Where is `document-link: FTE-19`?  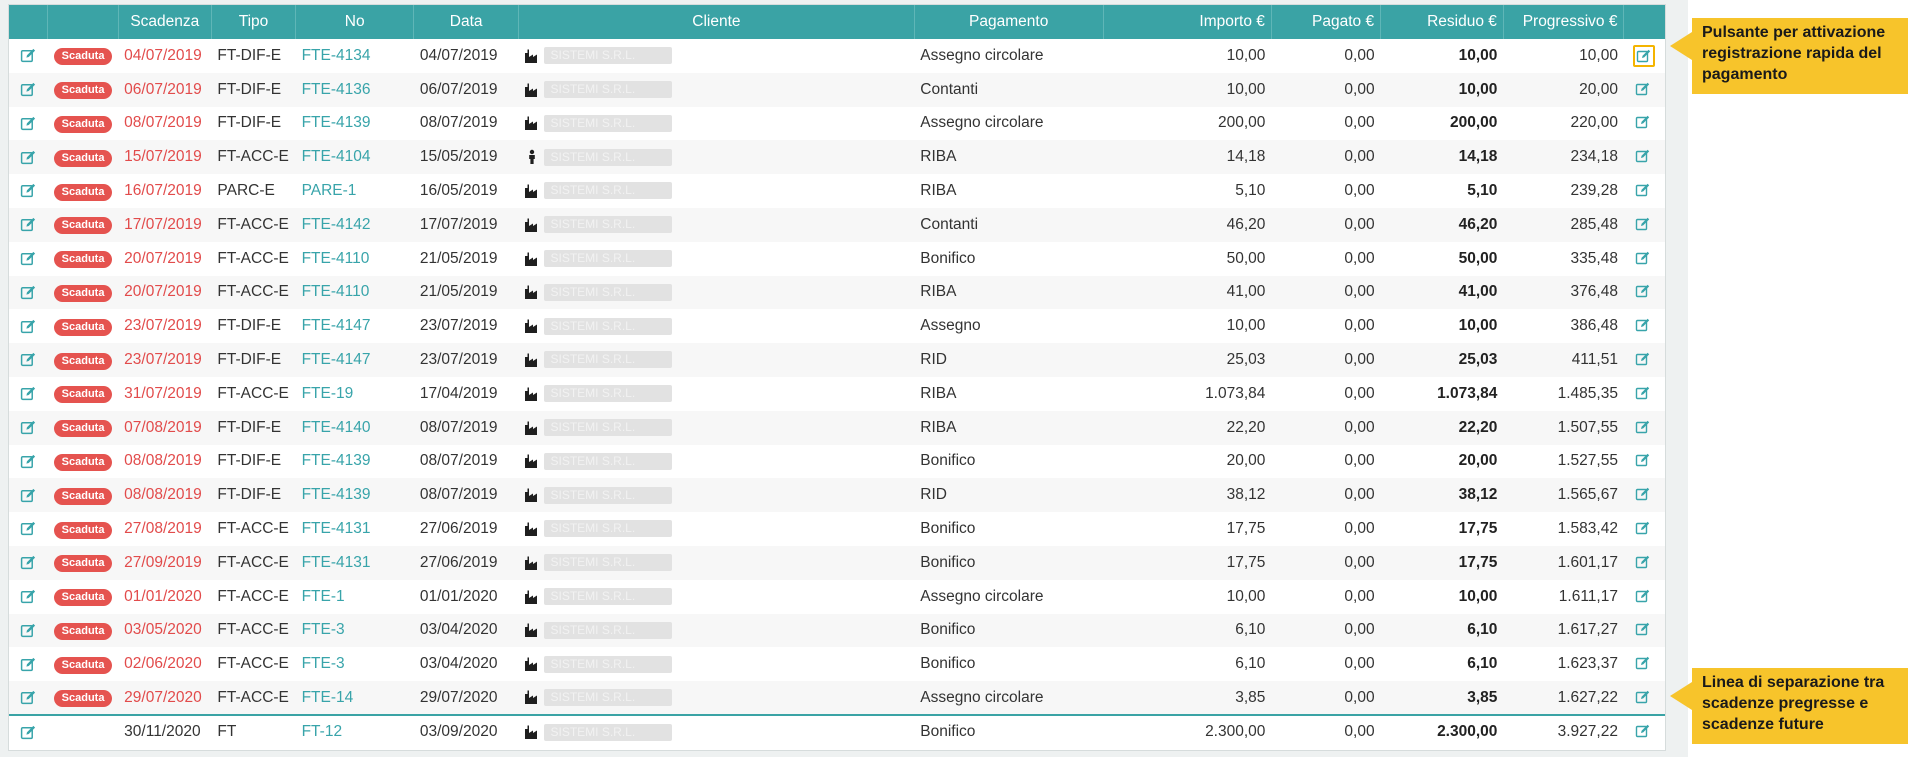 document-link: FTE-19 is located at coordinates (328, 393).